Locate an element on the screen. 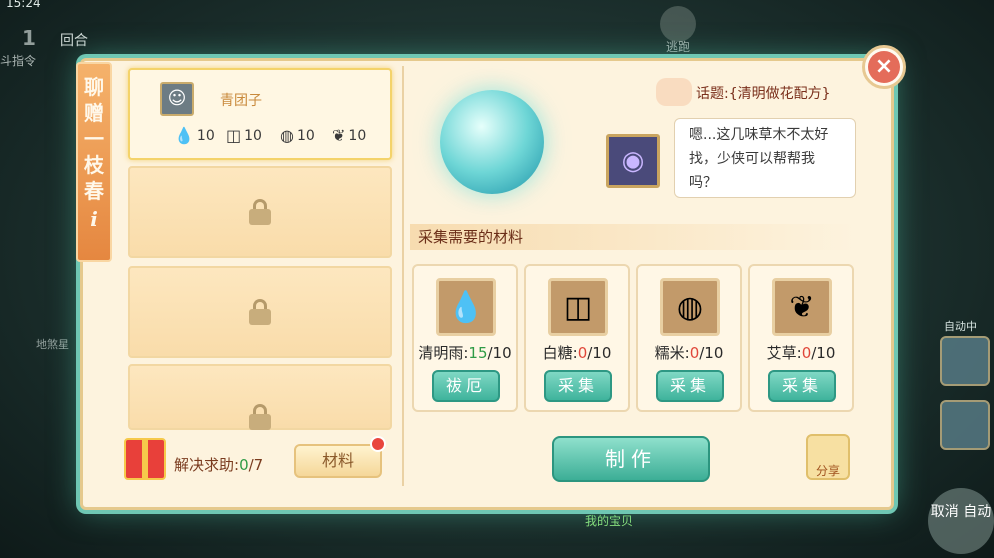 This screenshot has width=994, height=558. round-number: 1 is located at coordinates (29, 38).